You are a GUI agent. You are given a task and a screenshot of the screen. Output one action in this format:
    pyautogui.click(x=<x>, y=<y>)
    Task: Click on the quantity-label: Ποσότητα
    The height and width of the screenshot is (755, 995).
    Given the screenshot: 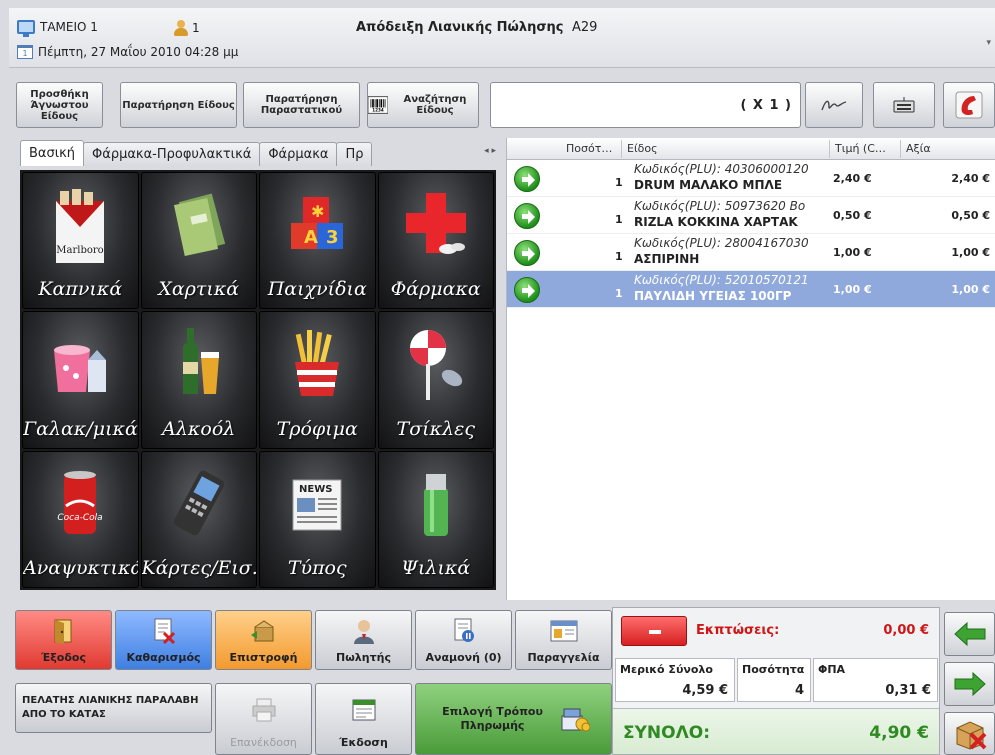 What is the action you would take?
    pyautogui.click(x=773, y=669)
    